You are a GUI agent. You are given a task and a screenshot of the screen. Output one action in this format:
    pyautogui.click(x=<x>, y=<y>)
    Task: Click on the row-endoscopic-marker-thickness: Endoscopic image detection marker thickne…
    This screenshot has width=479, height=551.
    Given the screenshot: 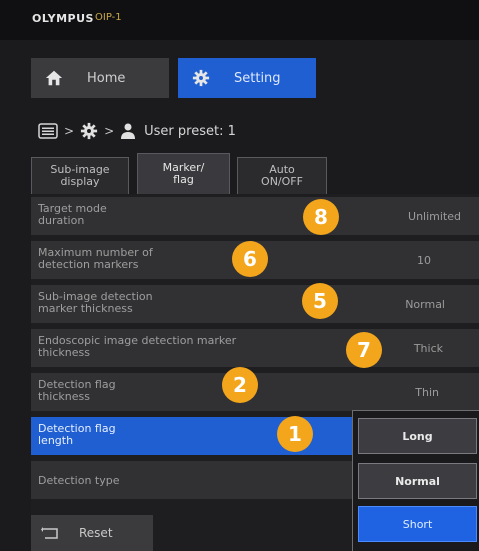 What is the action you would take?
    pyautogui.click(x=255, y=349)
    